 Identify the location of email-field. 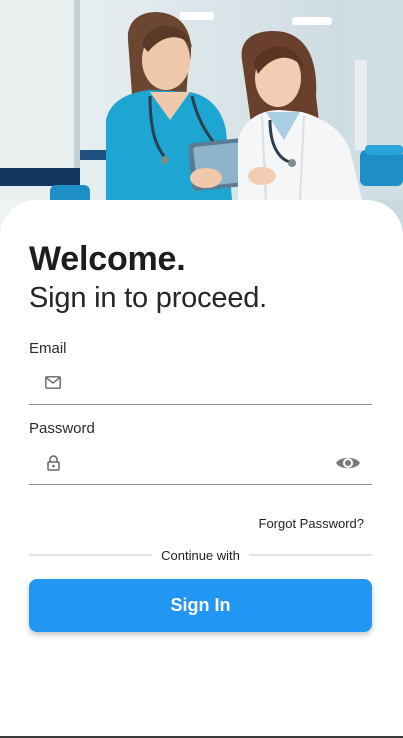
(200, 383).